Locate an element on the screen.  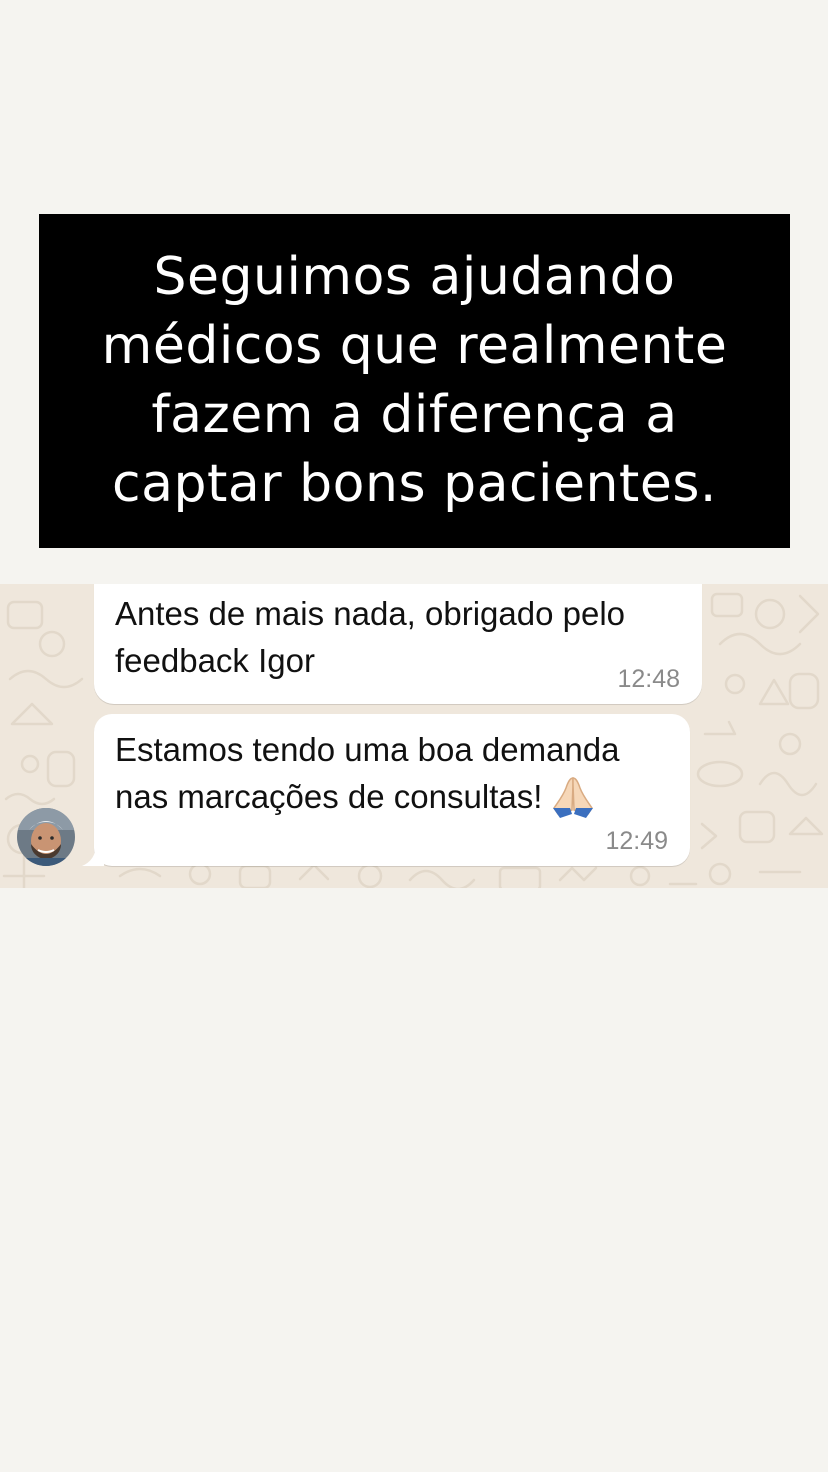
avatar is located at coordinates (46, 837).